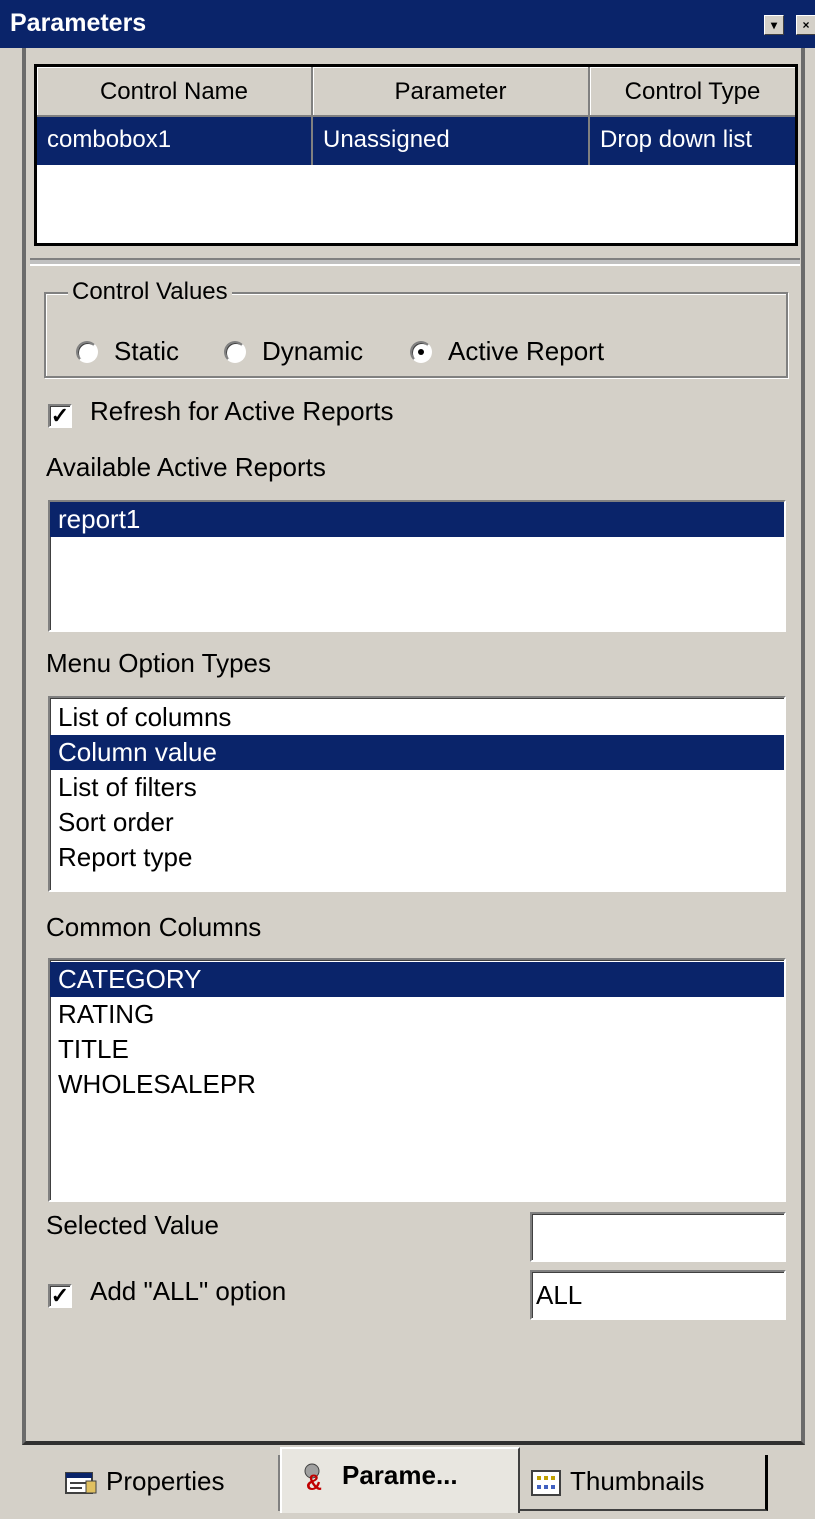 The height and width of the screenshot is (1519, 815). What do you see at coordinates (417, 979) in the screenshot?
I see `list-item: CATEGORY` at bounding box center [417, 979].